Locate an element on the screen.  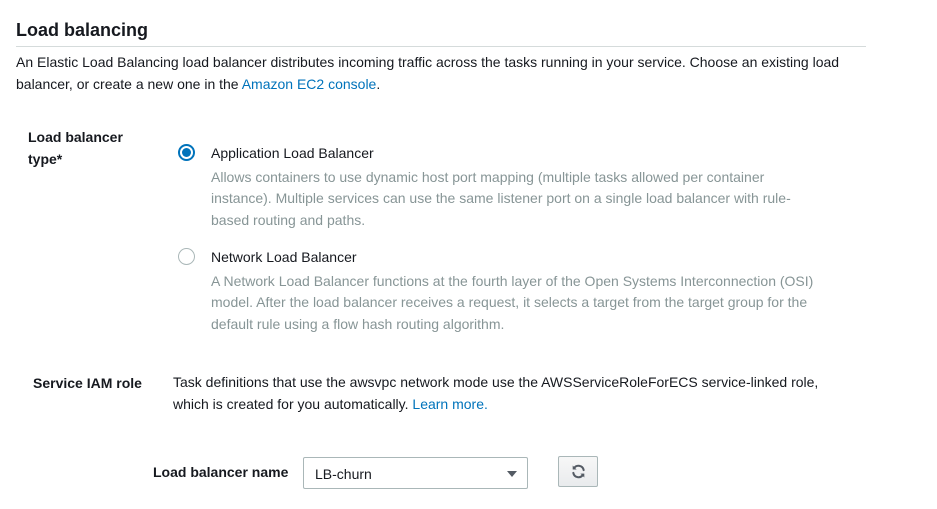
caret-down-icon is located at coordinates (512, 474).